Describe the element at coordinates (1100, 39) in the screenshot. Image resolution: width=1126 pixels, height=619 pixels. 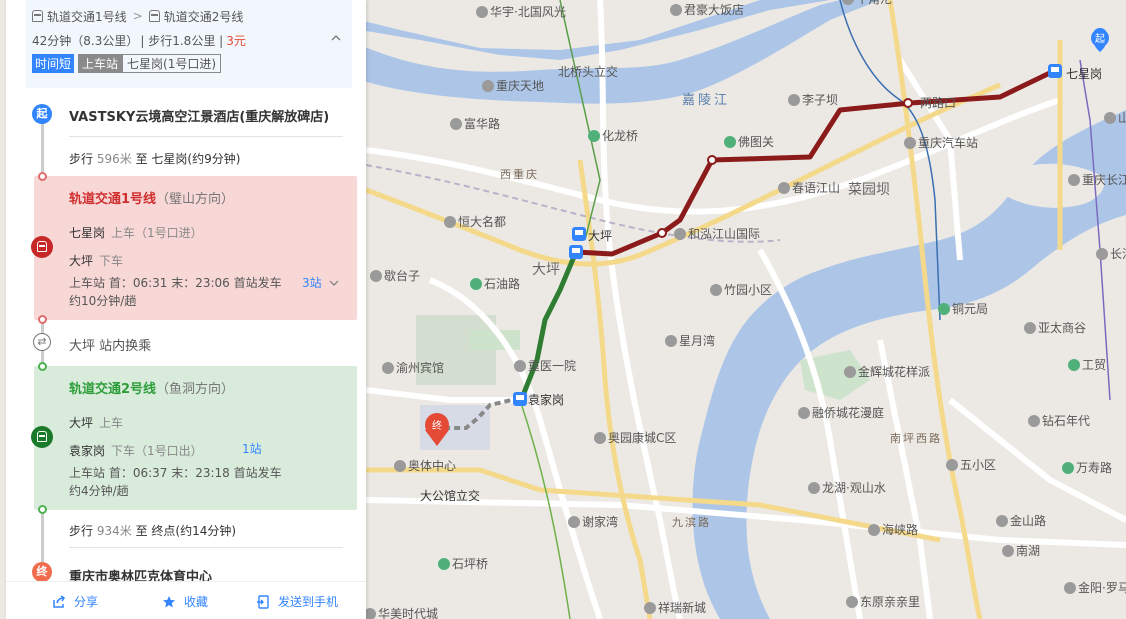
I see `svg-text: 起` at that location.